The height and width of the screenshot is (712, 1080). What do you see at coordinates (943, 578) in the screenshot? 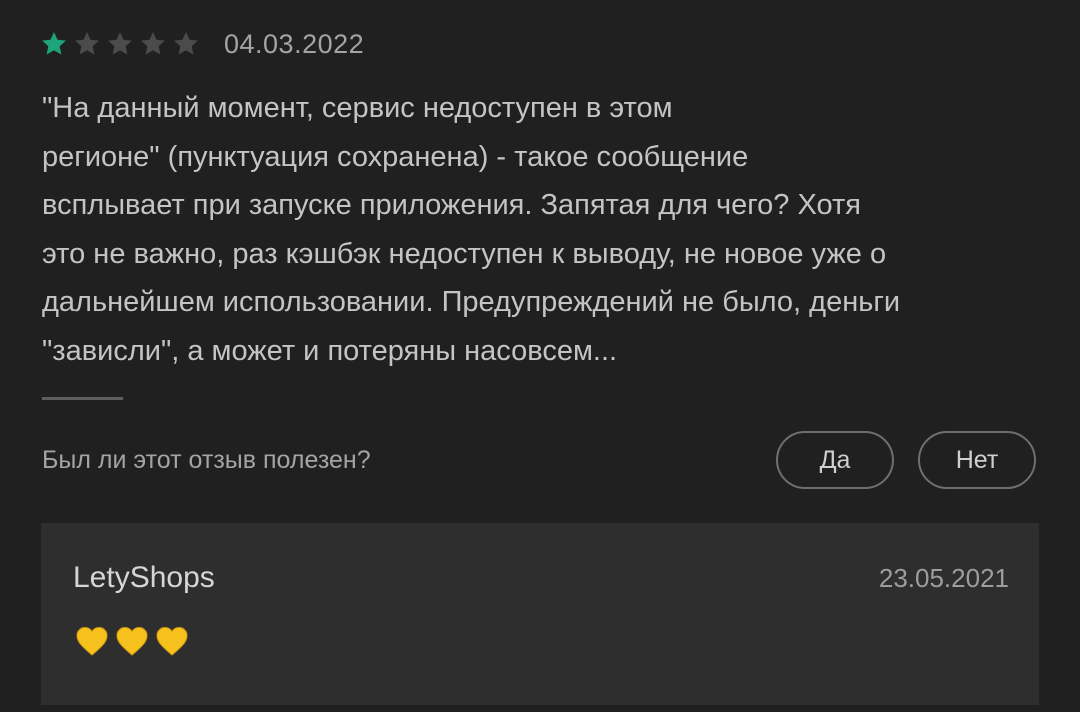
I see `reply-date: 23.05.2021` at bounding box center [943, 578].